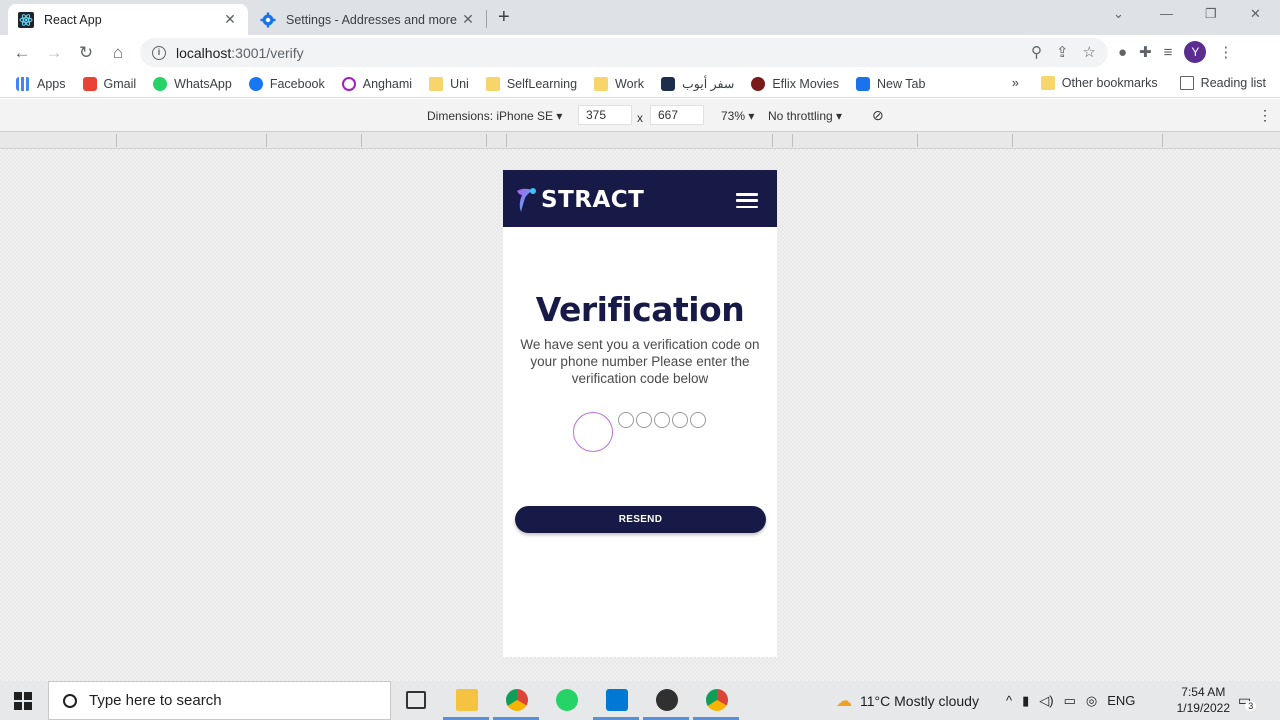 The width and height of the screenshot is (1280, 720). Describe the element at coordinates (1247, 700) in the screenshot. I see `notification-icon: ▭ 3` at that location.